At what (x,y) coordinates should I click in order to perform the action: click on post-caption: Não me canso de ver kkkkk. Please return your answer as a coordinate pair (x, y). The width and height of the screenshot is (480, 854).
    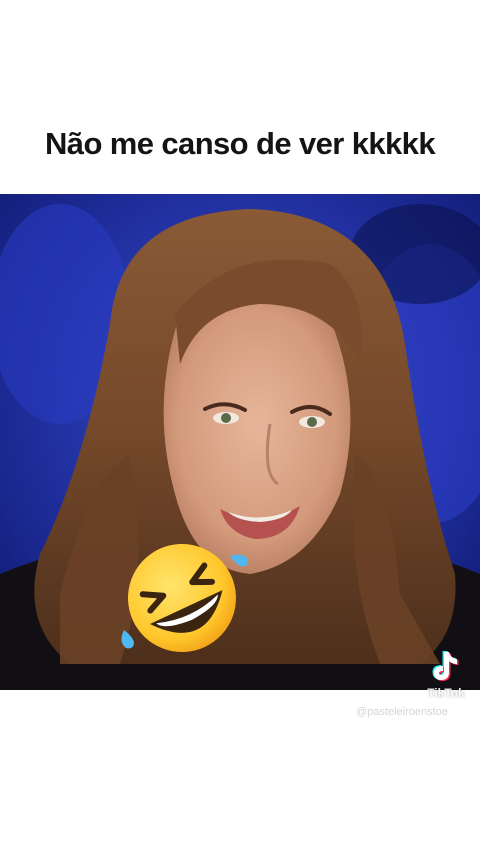
    Looking at the image, I should click on (240, 143).